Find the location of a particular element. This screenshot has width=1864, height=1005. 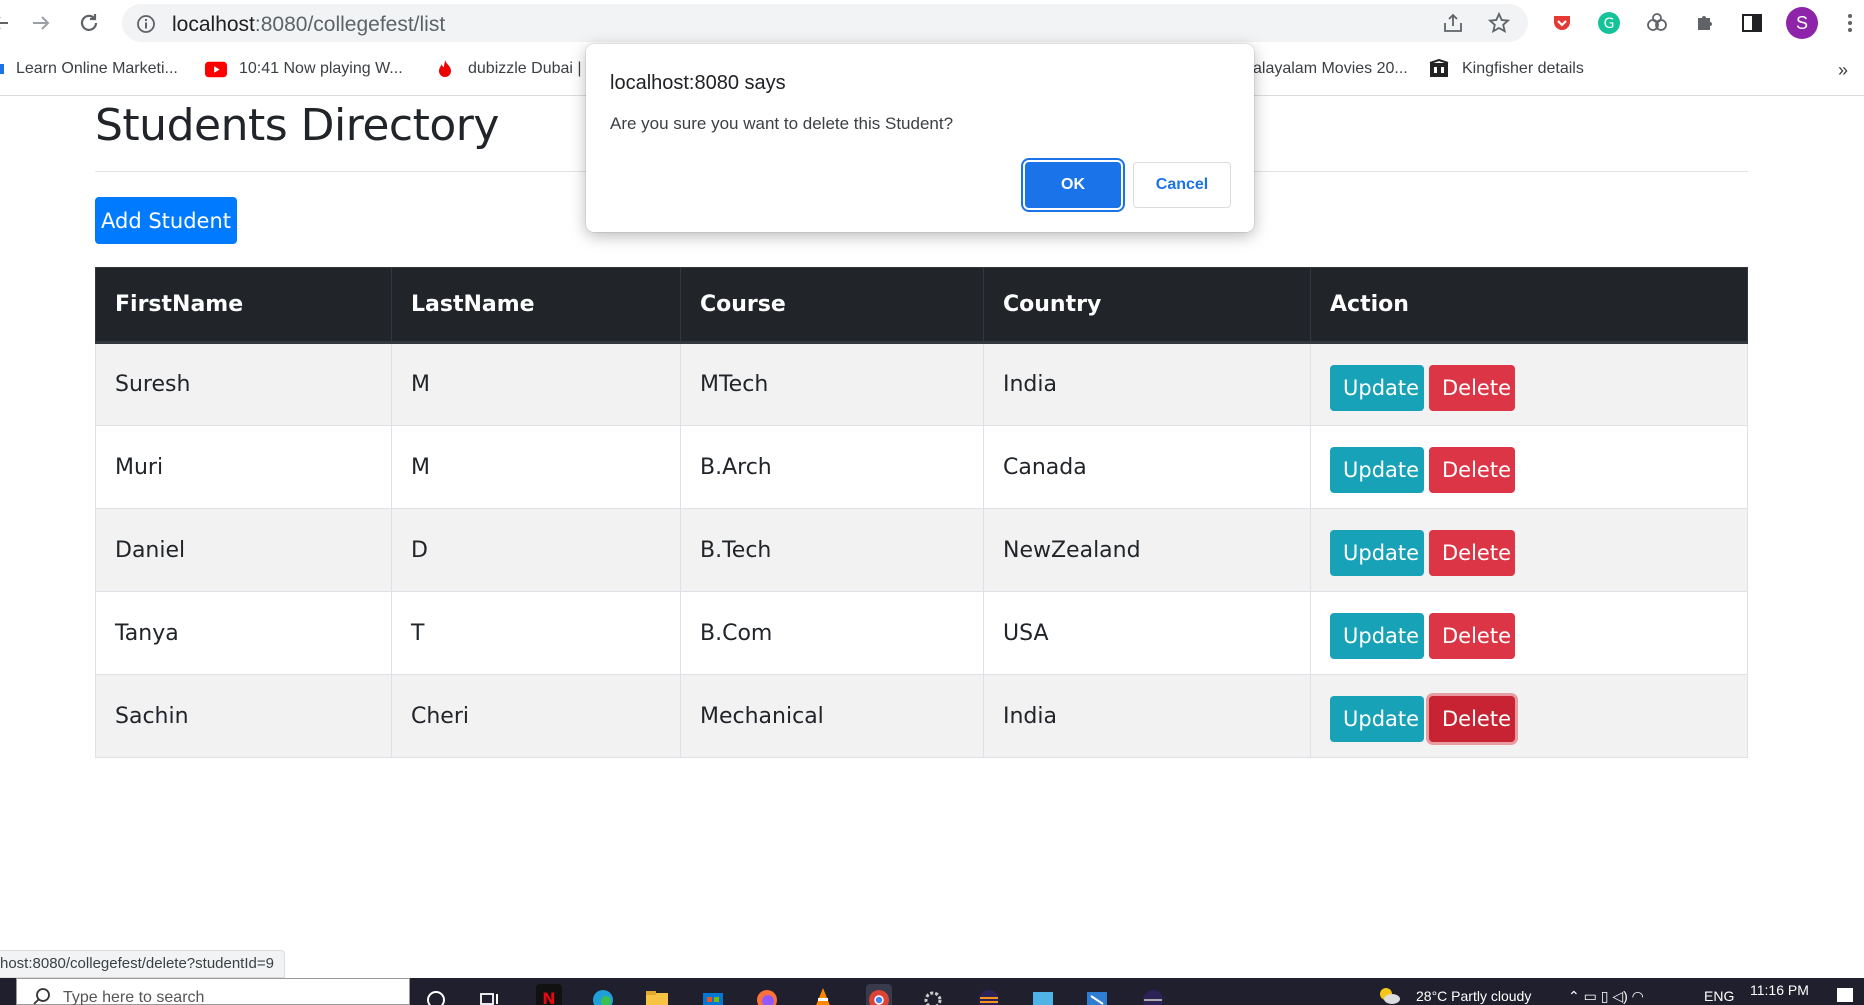

flame-icon is located at coordinates (445, 69).